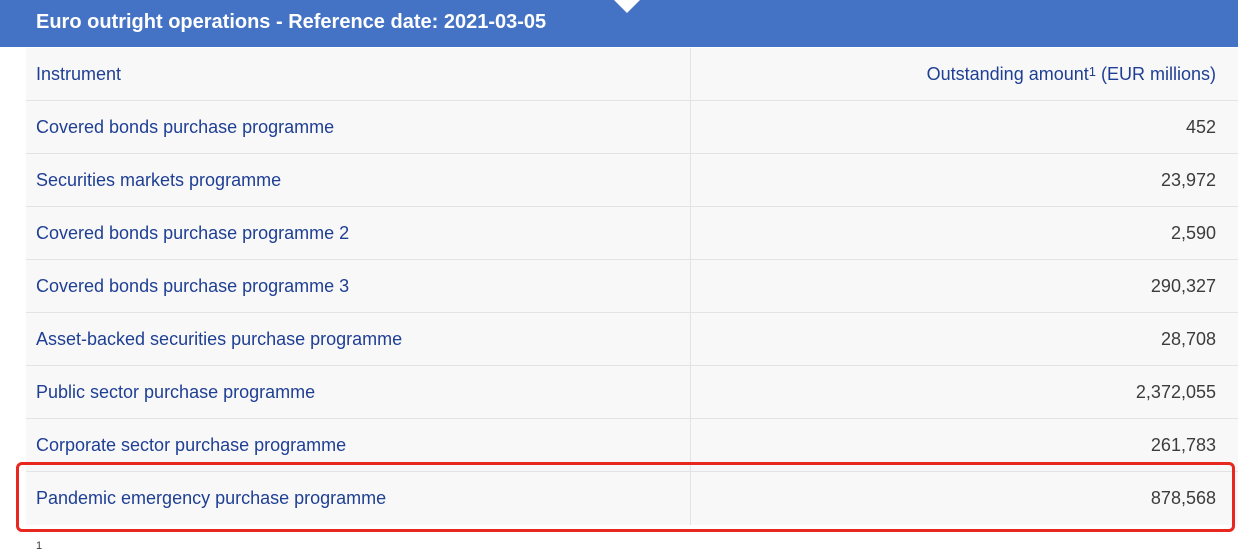 The width and height of the screenshot is (1238, 552). I want to click on amount-cell: 261,783, so click(1183, 445).